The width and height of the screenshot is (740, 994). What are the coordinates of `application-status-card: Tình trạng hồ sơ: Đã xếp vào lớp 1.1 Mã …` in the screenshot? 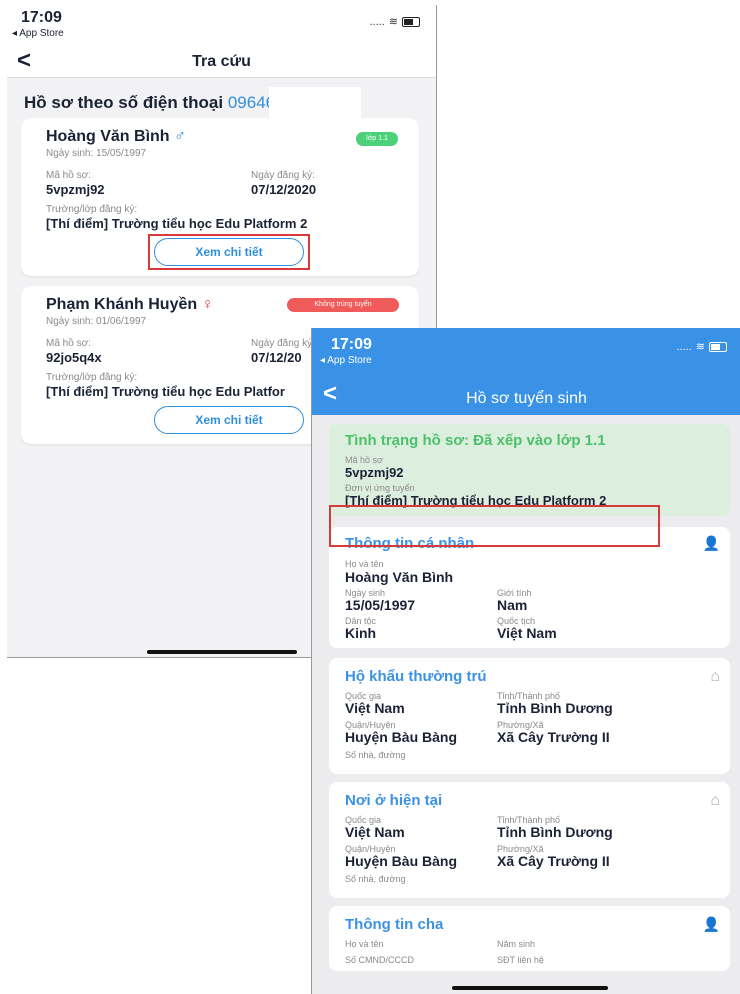 It's located at (529, 470).